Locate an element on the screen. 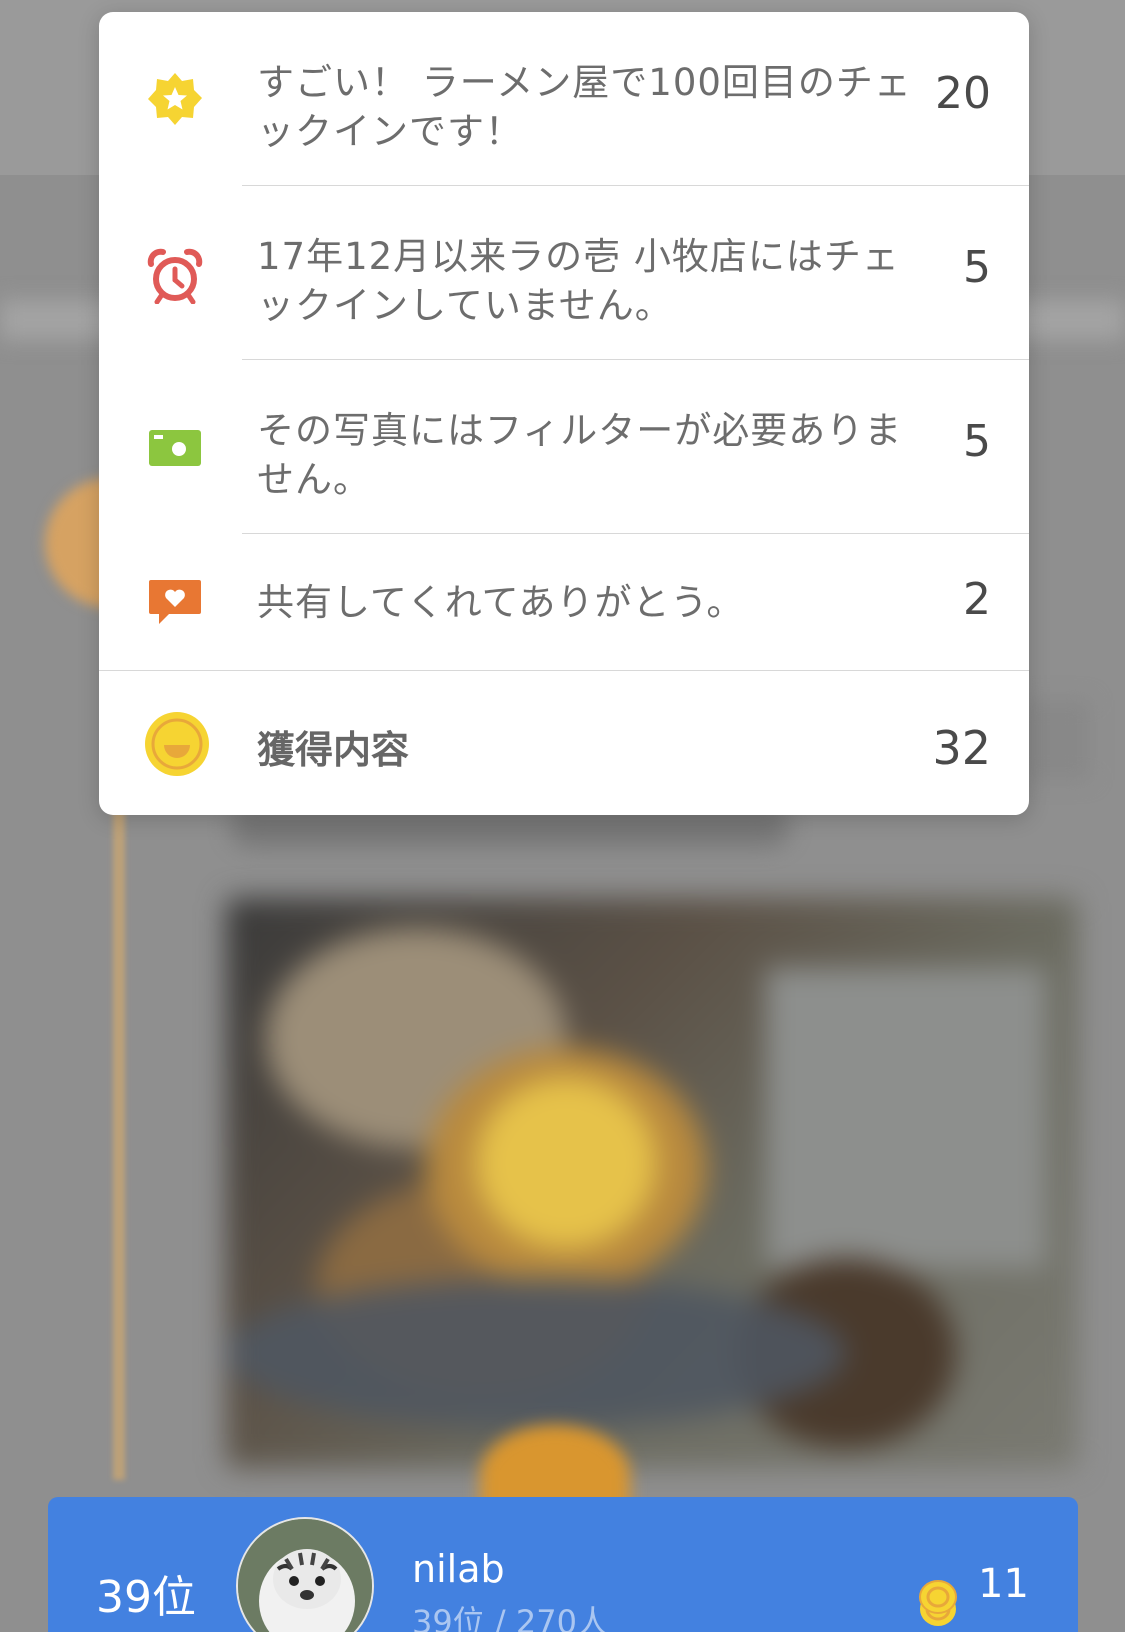  coin-stack-icon is located at coordinates (938, 1603).